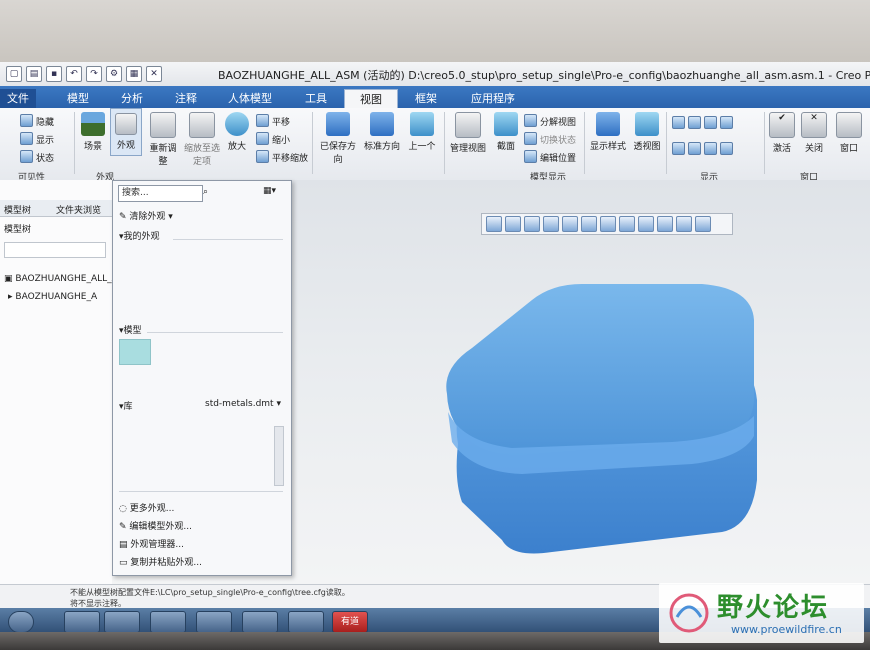 This screenshot has width=870, height=650. I want to click on status-button: 状态, so click(37, 157).